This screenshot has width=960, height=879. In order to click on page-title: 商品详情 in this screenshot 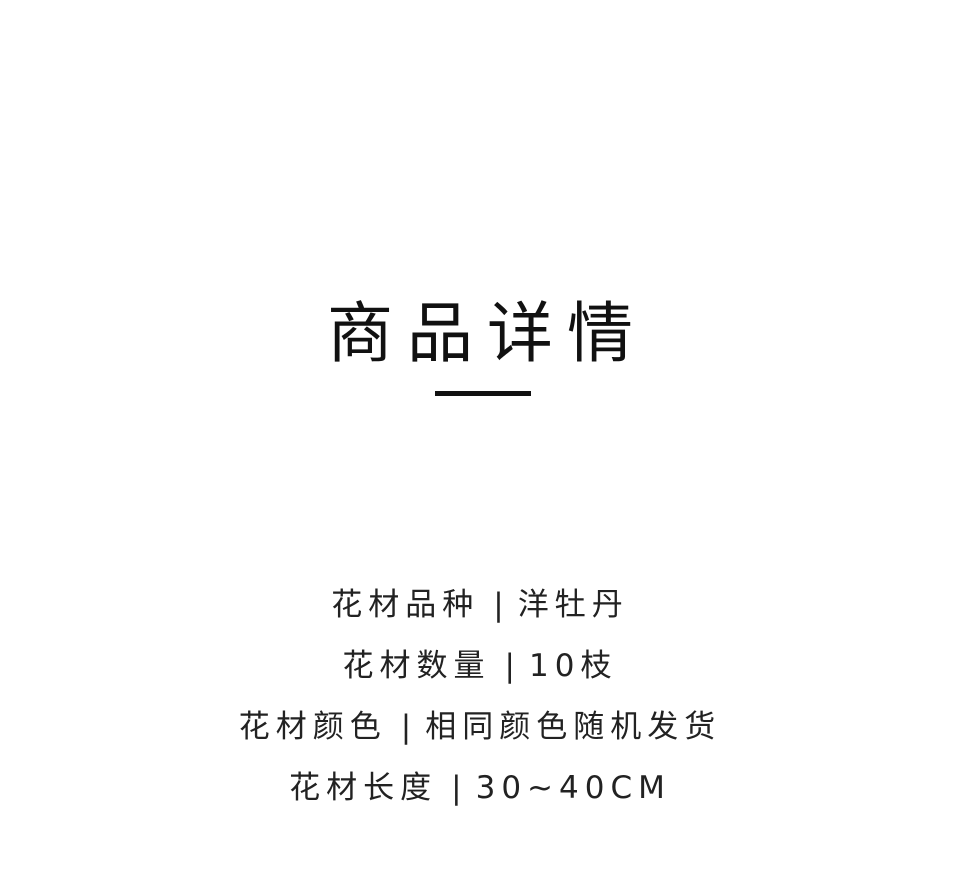, I will do `click(487, 334)`.